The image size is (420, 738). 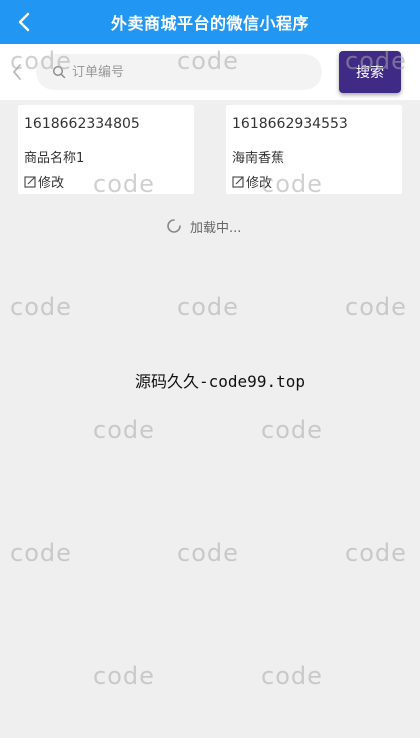 I want to click on search-bar: 搜索, so click(x=210, y=72).